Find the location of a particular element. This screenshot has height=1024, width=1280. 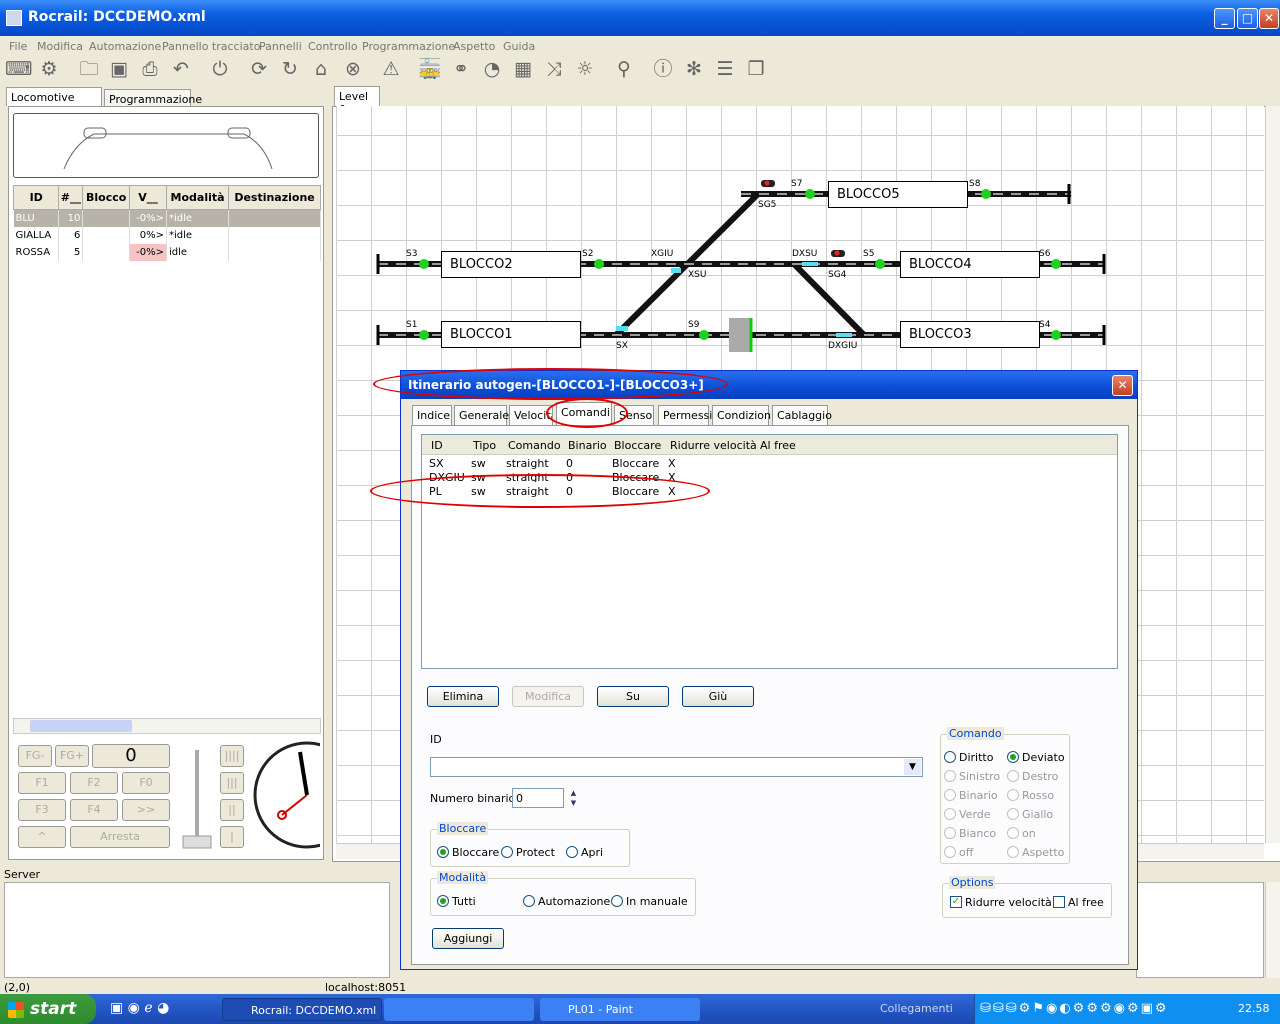

alfree-checkbox is located at coordinates (1059, 902).